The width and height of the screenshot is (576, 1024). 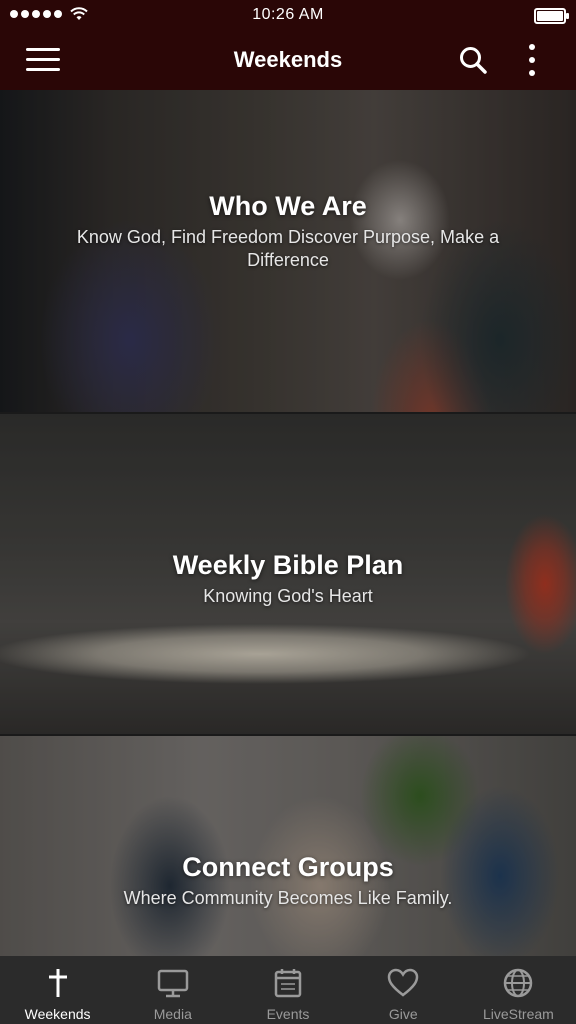 What do you see at coordinates (43, 49) in the screenshot?
I see `hamburger-icon` at bounding box center [43, 49].